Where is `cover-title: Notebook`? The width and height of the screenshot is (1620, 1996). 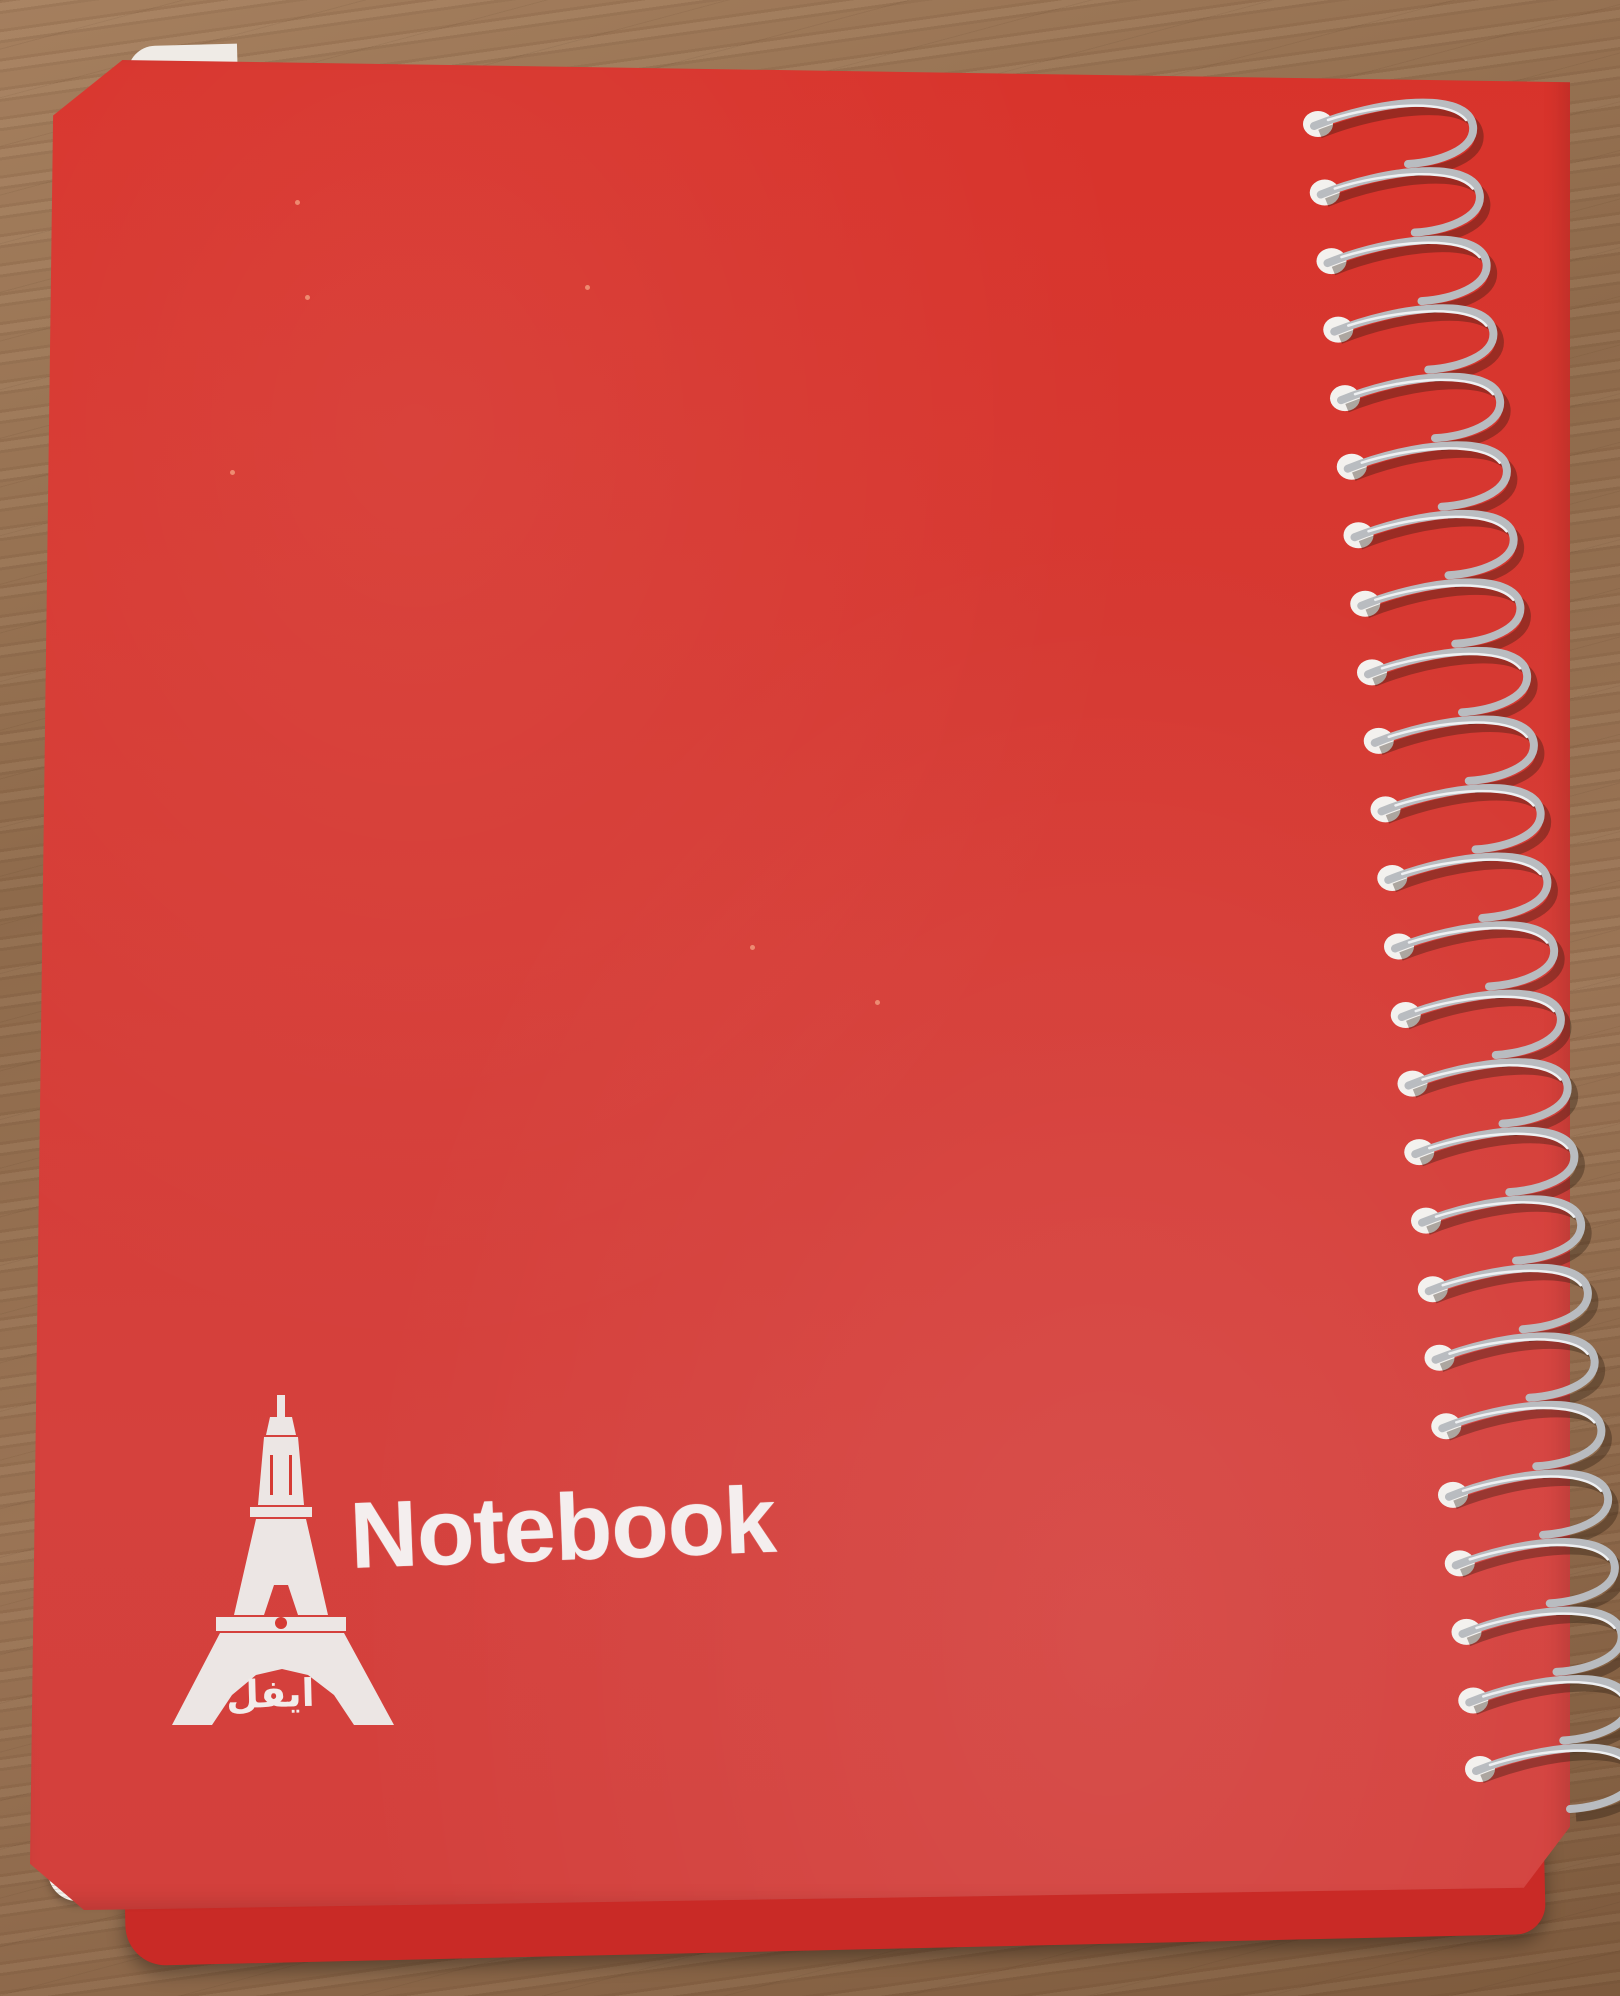 cover-title: Notebook is located at coordinates (562, 1527).